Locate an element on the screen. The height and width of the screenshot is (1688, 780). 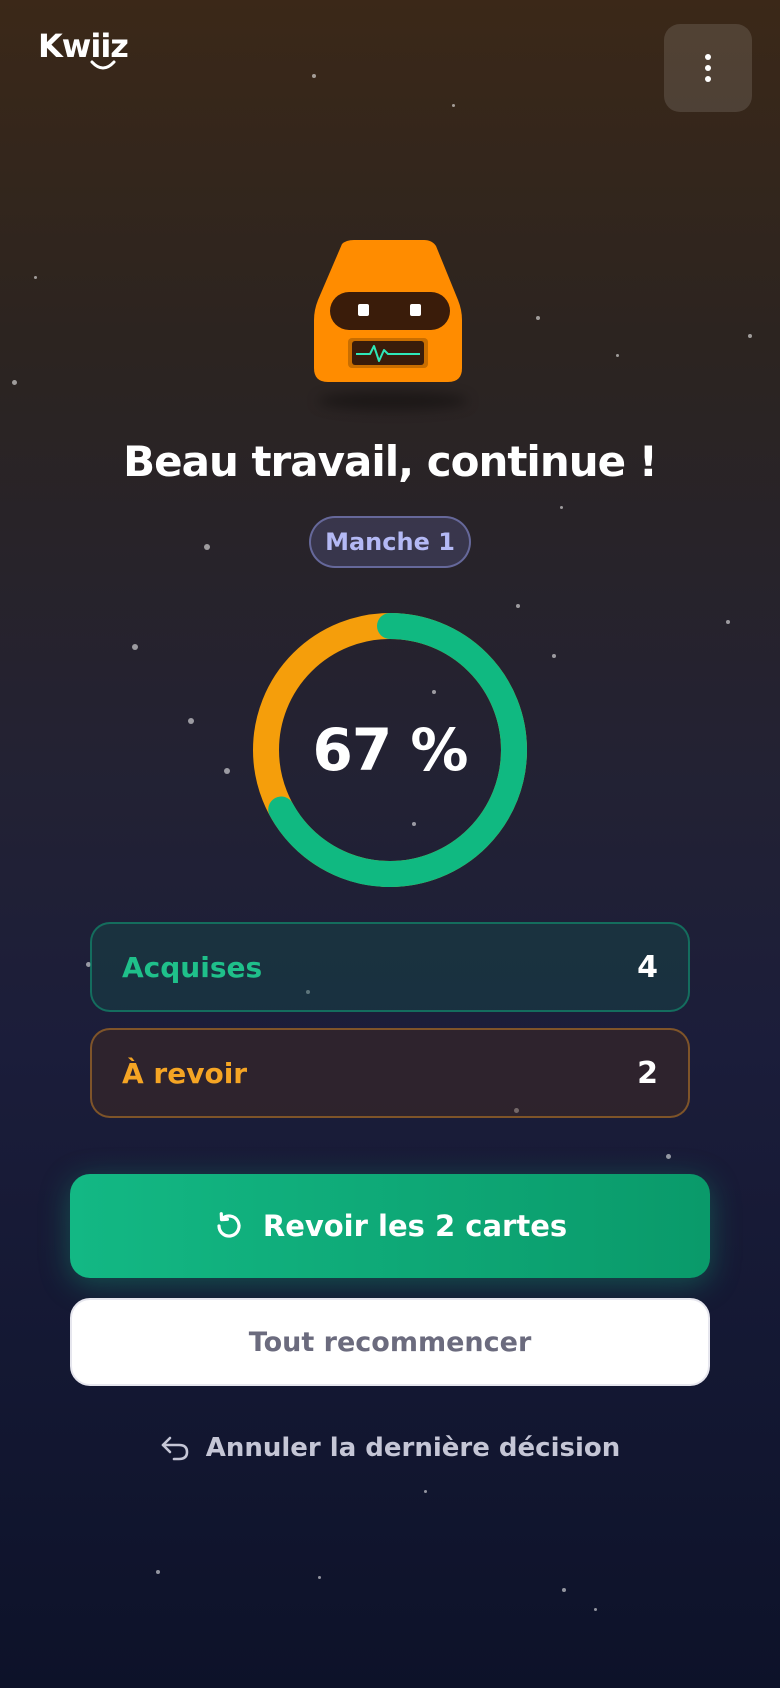
review-cards-button: Revoir les 2 cartes is located at coordinates (390, 1226).